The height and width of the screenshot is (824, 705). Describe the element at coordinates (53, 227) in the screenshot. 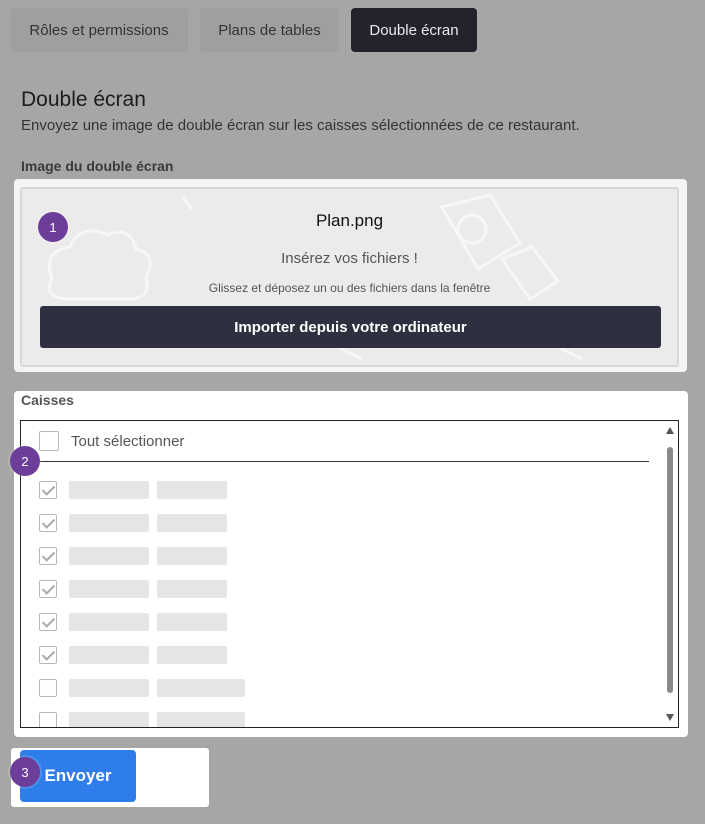

I see `step-badge-1: 1` at that location.